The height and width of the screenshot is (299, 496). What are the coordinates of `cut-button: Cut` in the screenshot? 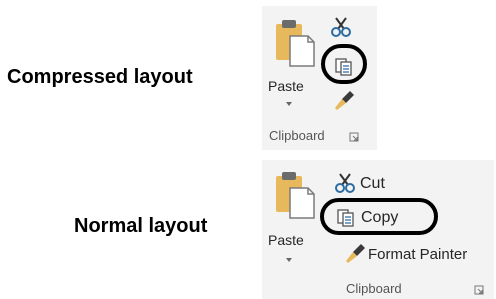 It's located at (369, 184).